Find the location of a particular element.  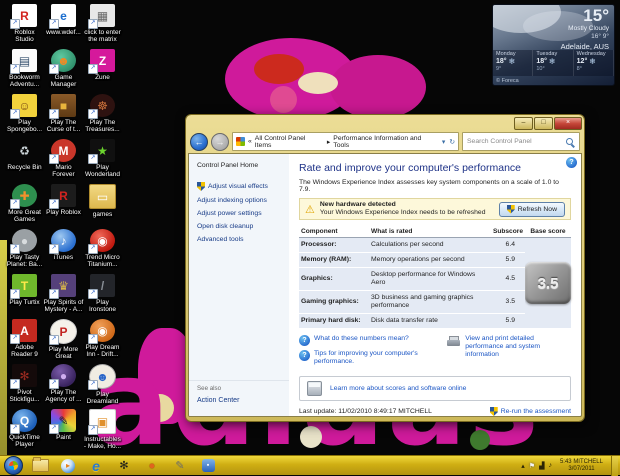

stick-figure-icon: ✻ is located at coordinates (124, 466).